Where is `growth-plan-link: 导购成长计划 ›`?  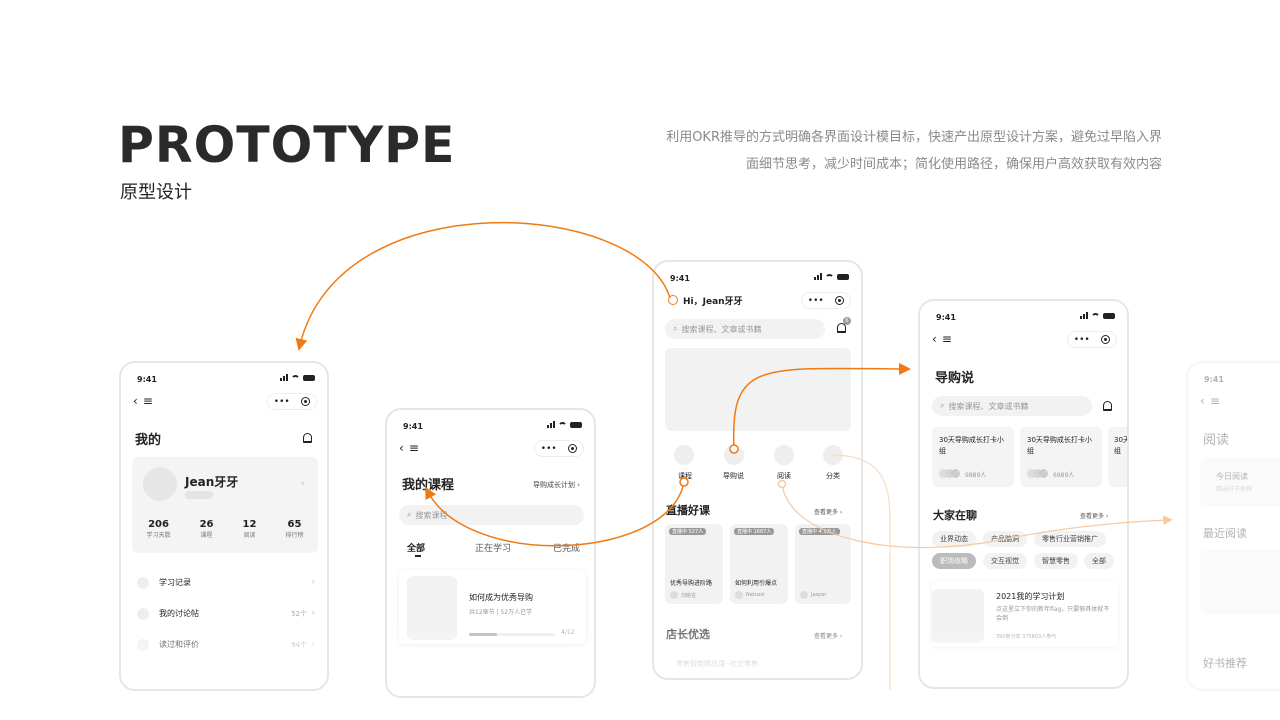 growth-plan-link: 导购成长计划 › is located at coordinates (556, 485).